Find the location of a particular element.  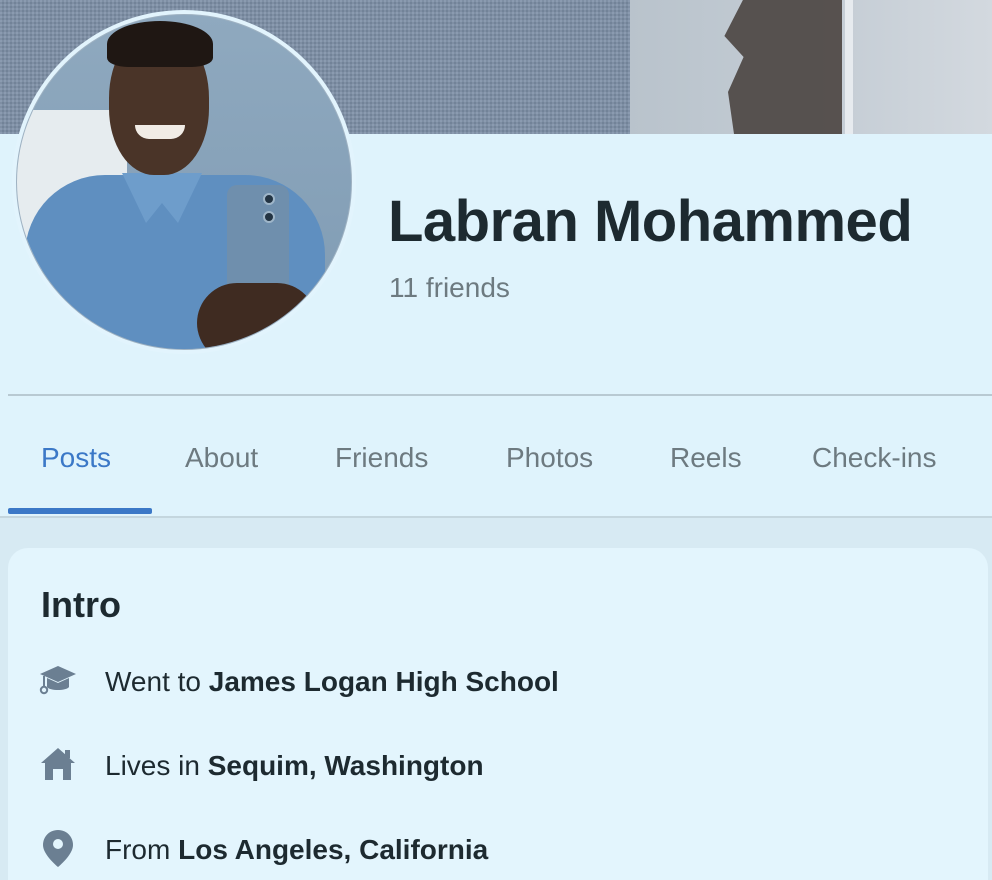

intro-education-text: Went to James Logan High School is located at coordinates (332, 682).